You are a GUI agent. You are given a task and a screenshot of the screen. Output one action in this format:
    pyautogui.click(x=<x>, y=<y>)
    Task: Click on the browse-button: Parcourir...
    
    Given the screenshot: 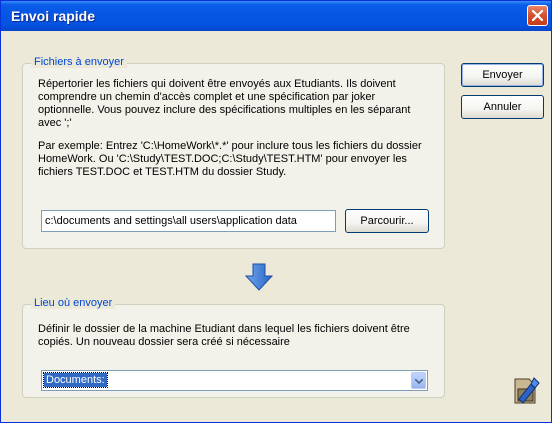 What is the action you would take?
    pyautogui.click(x=387, y=221)
    